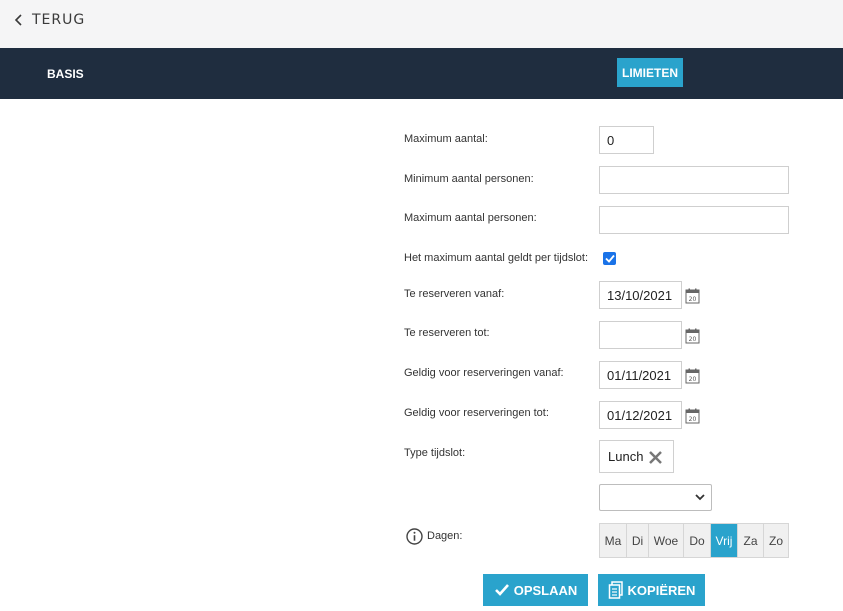  What do you see at coordinates (640, 295) in the screenshot?
I see `reserveren-vanaf-input: 13/10/2021` at bounding box center [640, 295].